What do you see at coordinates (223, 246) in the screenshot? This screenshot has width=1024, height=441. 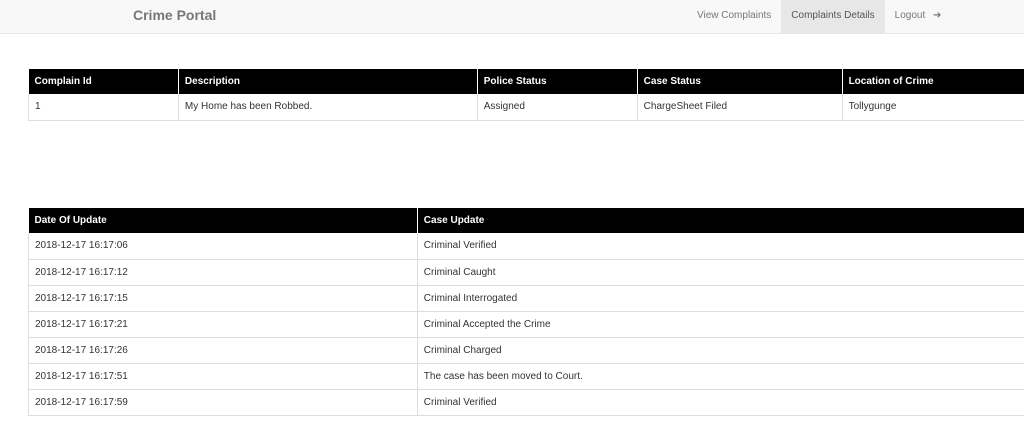 I see `cell-date: 2018-12-17 16:17:06` at bounding box center [223, 246].